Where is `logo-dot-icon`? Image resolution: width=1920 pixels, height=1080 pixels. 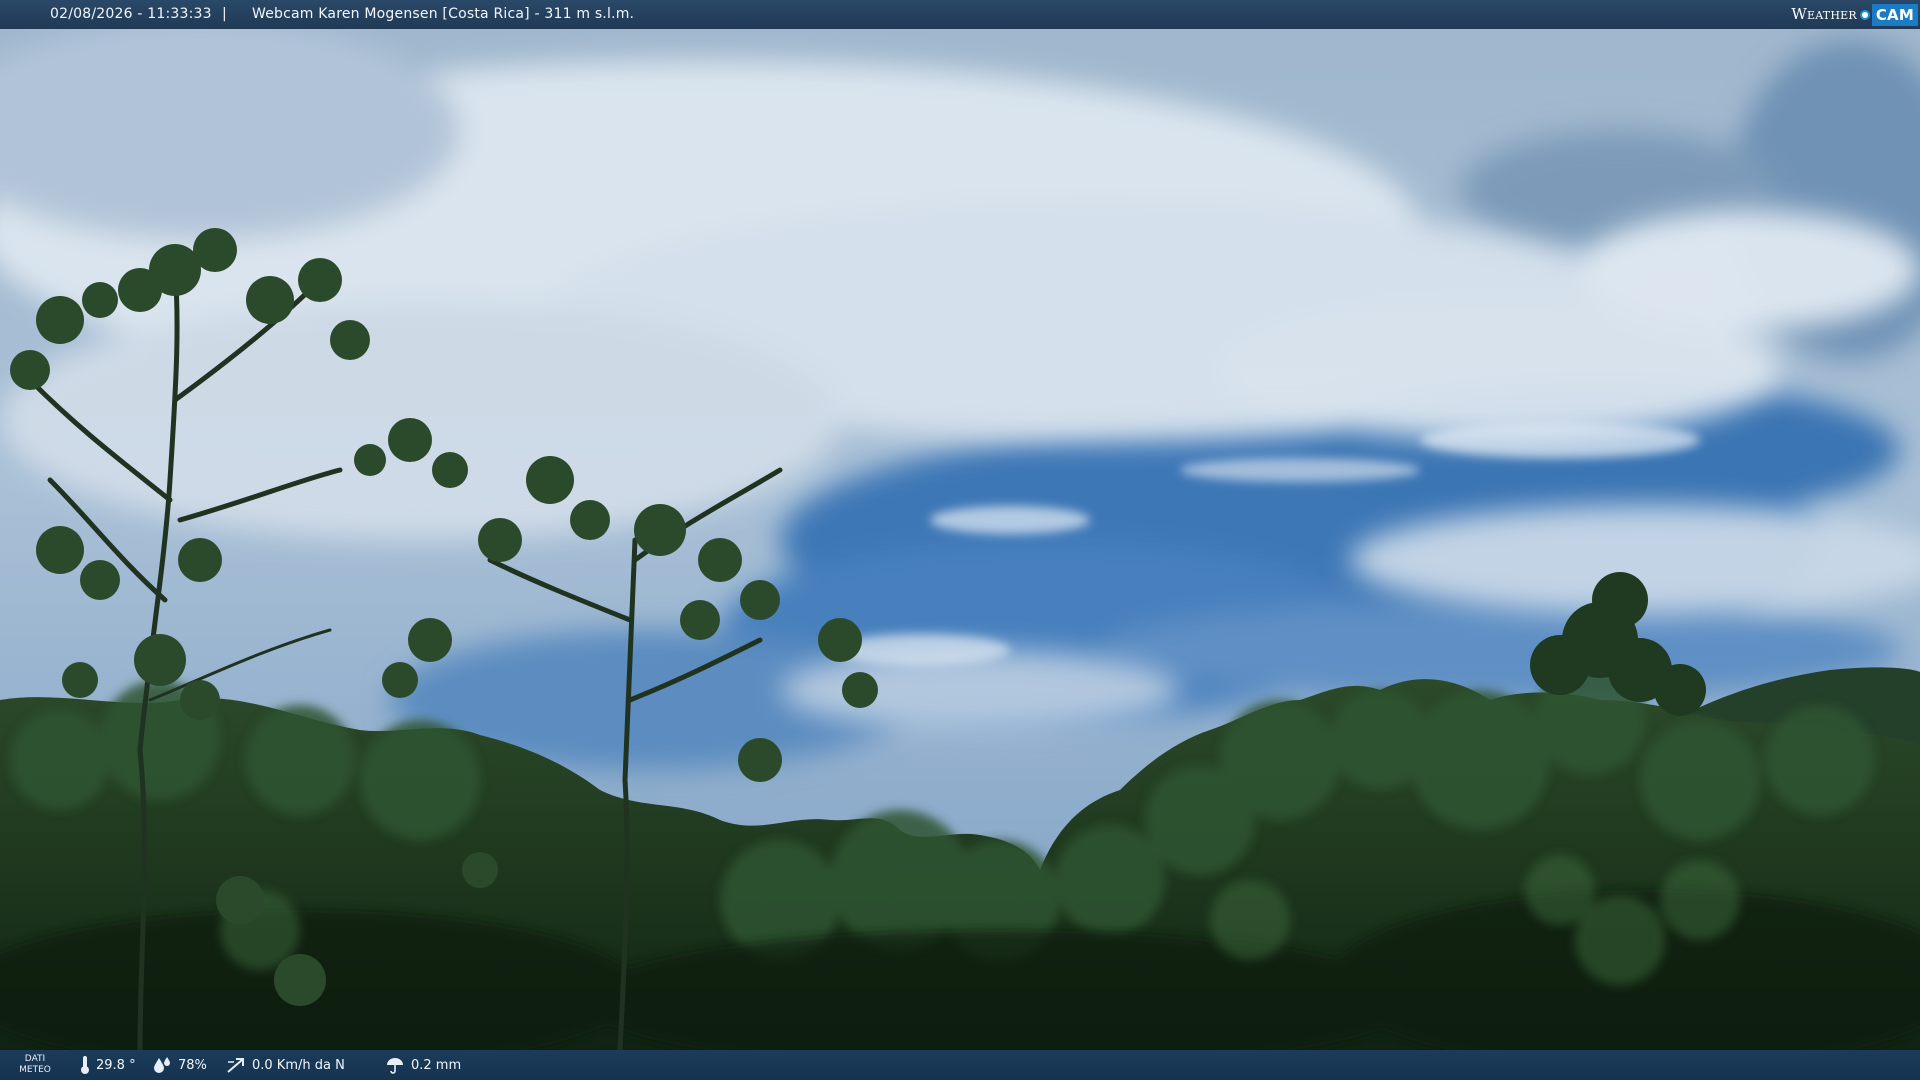 logo-dot-icon is located at coordinates (1864, 14).